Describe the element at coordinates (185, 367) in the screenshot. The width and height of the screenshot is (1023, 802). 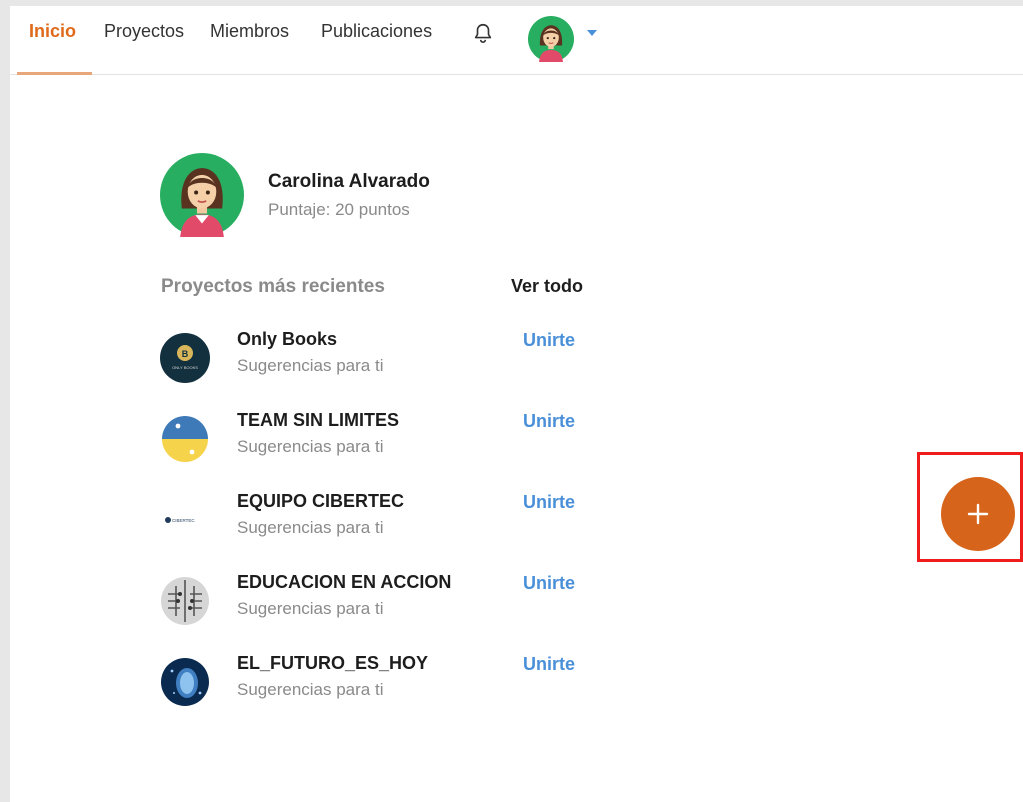
I see `svg-text: ONLY BOOKS` at that location.